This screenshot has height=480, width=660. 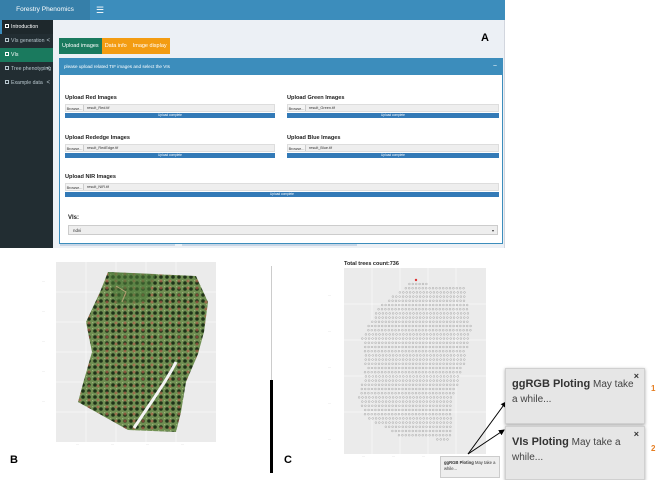 What do you see at coordinates (149, 46) in the screenshot?
I see `tab-image-display: Image display` at bounding box center [149, 46].